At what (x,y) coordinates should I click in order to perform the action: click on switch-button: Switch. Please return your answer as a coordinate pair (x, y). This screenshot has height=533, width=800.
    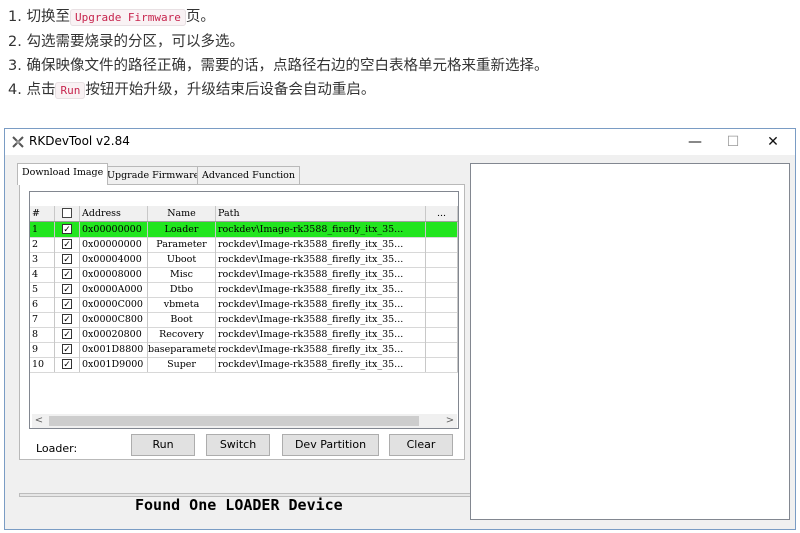
    Looking at the image, I should click on (238, 445).